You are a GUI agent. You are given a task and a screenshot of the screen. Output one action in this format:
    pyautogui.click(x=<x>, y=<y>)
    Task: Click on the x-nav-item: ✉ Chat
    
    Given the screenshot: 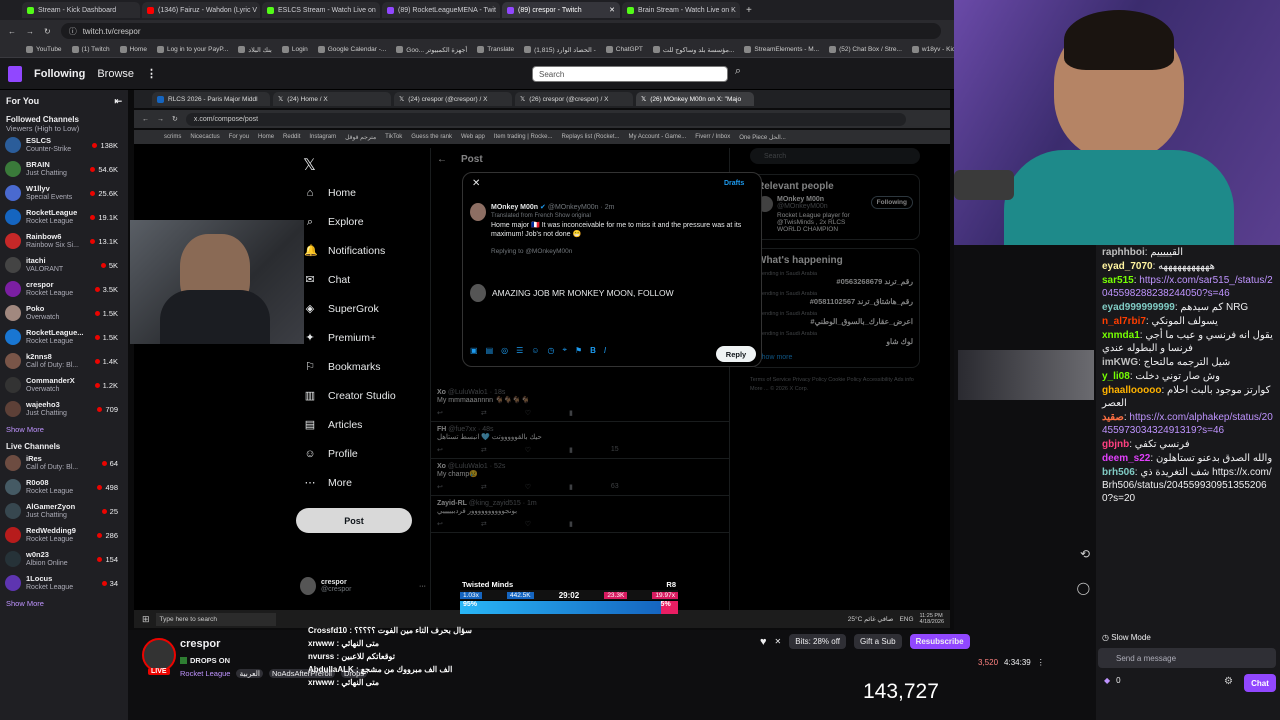 What is the action you would take?
    pyautogui.click(x=365, y=279)
    